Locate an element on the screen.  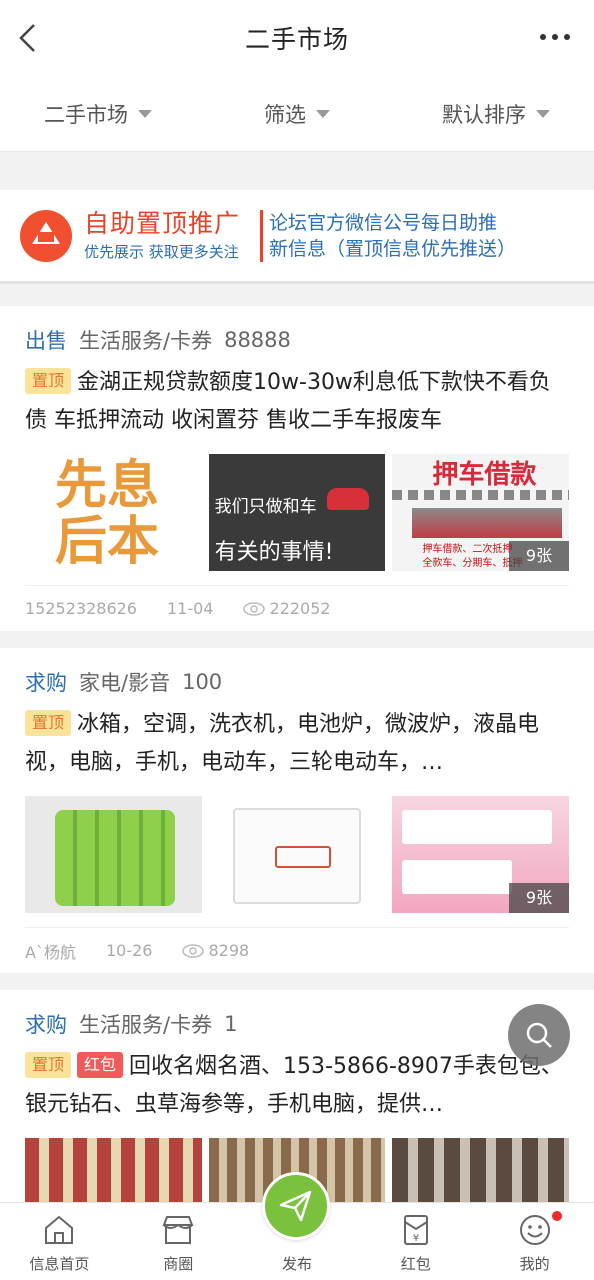
brand-logos-strip is located at coordinates (481, 495).